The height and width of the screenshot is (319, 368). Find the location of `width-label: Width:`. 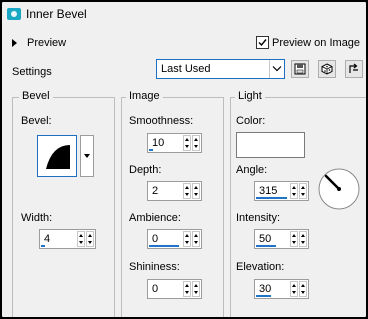

width-label: Width: is located at coordinates (37, 218).